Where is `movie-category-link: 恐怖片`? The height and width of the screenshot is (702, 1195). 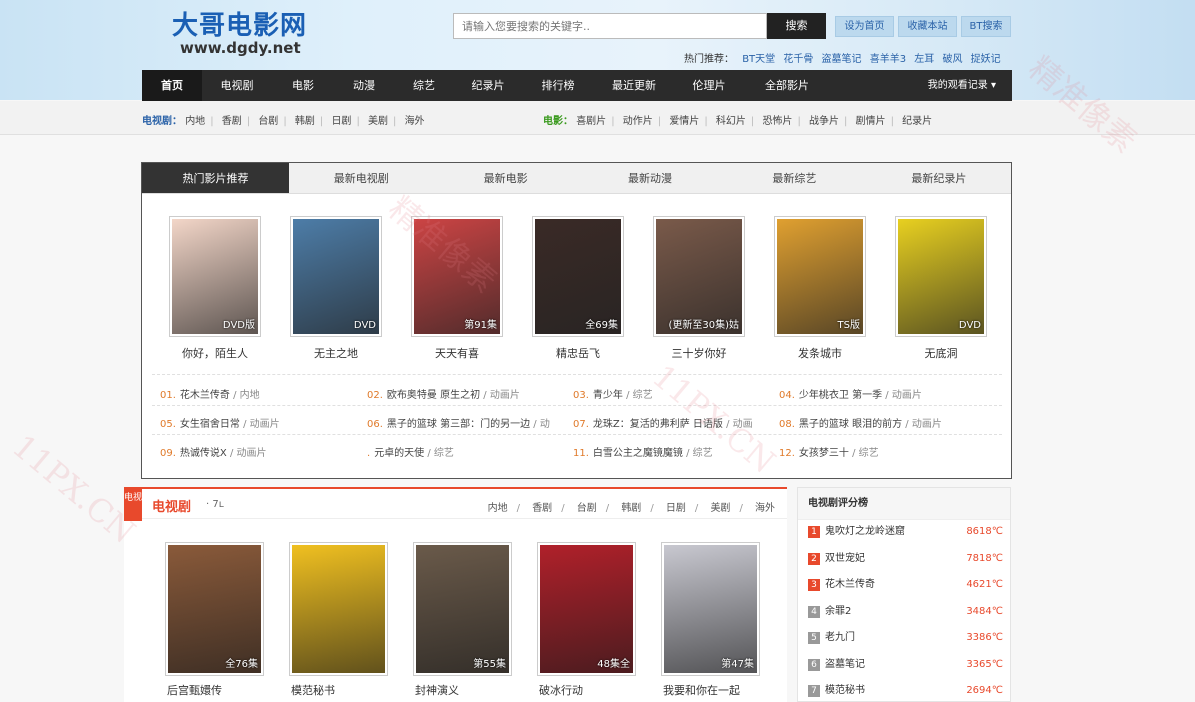 movie-category-link: 恐怖片 is located at coordinates (777, 121).